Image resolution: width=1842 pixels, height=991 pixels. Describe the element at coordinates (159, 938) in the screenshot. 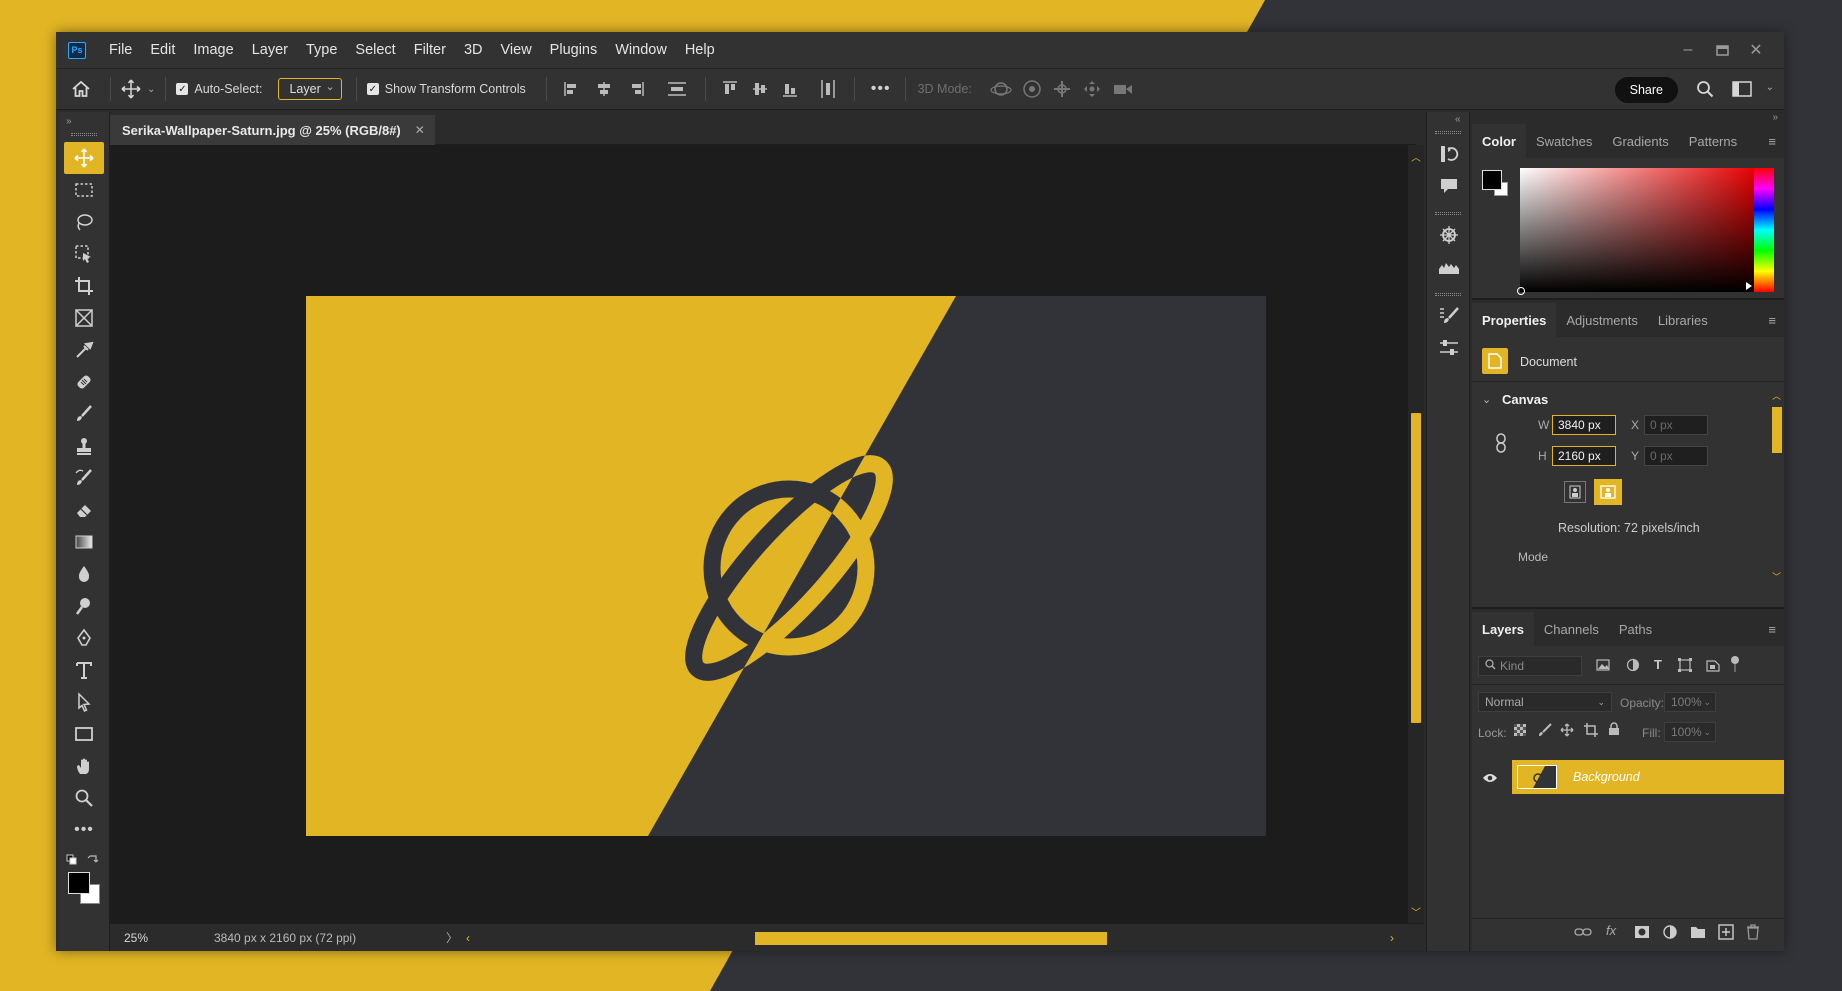

I see `zoom-level: 25%` at that location.